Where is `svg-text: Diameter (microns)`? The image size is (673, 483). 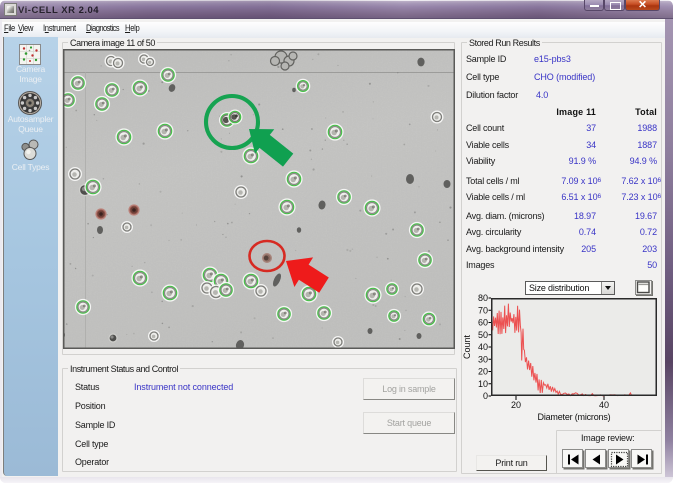 svg-text: Diameter (microns) is located at coordinates (574, 417).